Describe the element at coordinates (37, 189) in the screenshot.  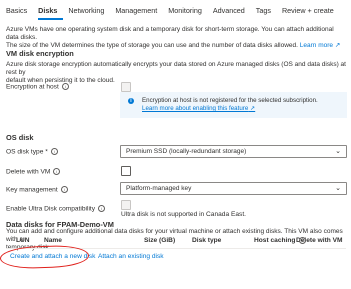
I see `key-management-label: Key management i` at that location.